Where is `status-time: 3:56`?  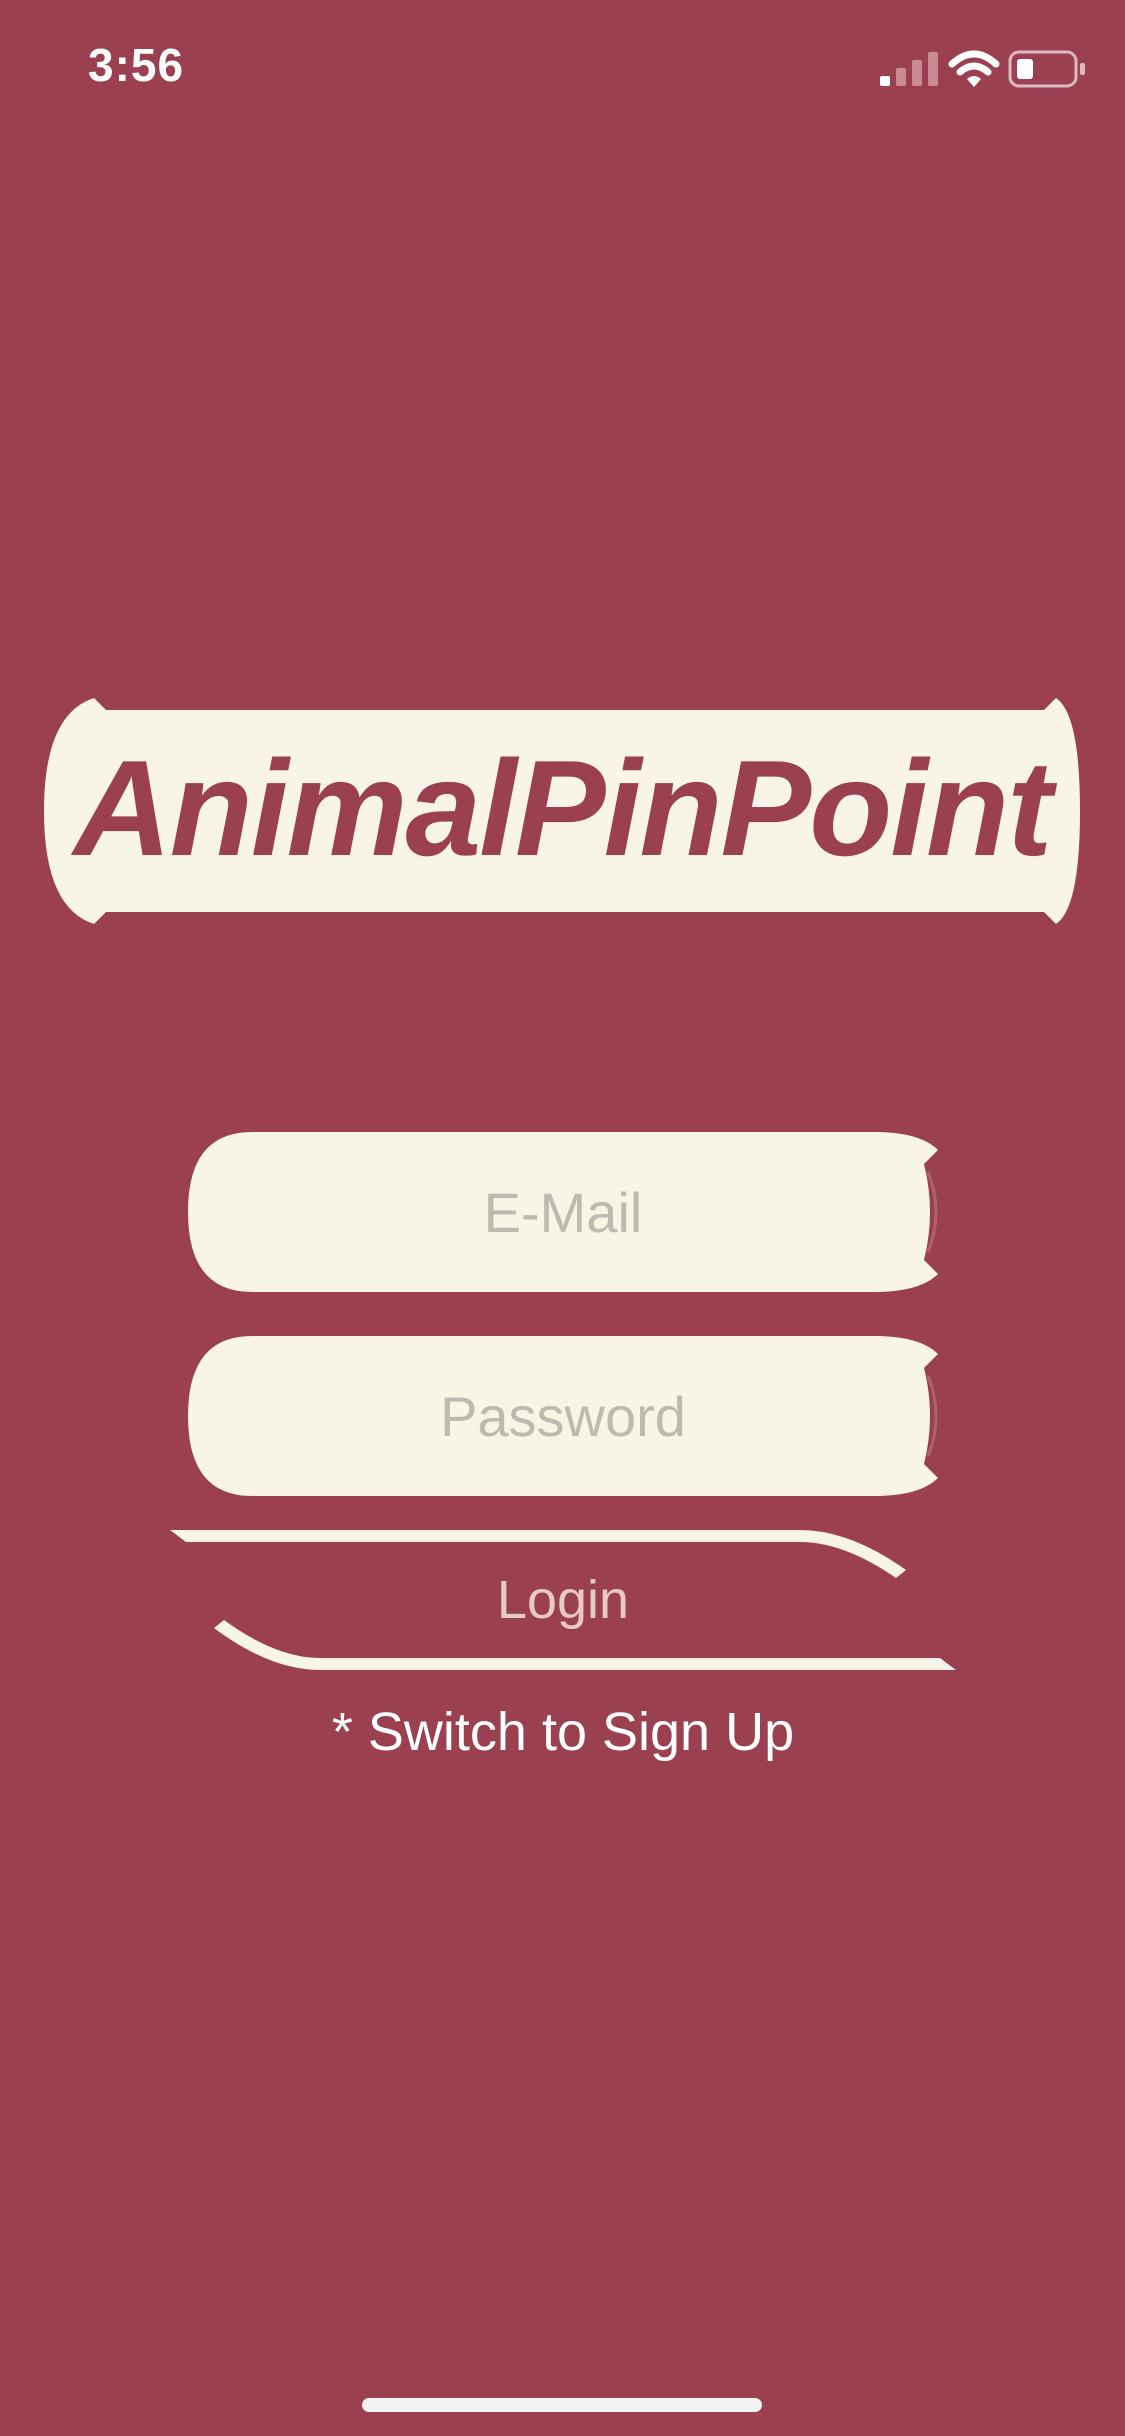
status-time: 3:56 is located at coordinates (136, 65).